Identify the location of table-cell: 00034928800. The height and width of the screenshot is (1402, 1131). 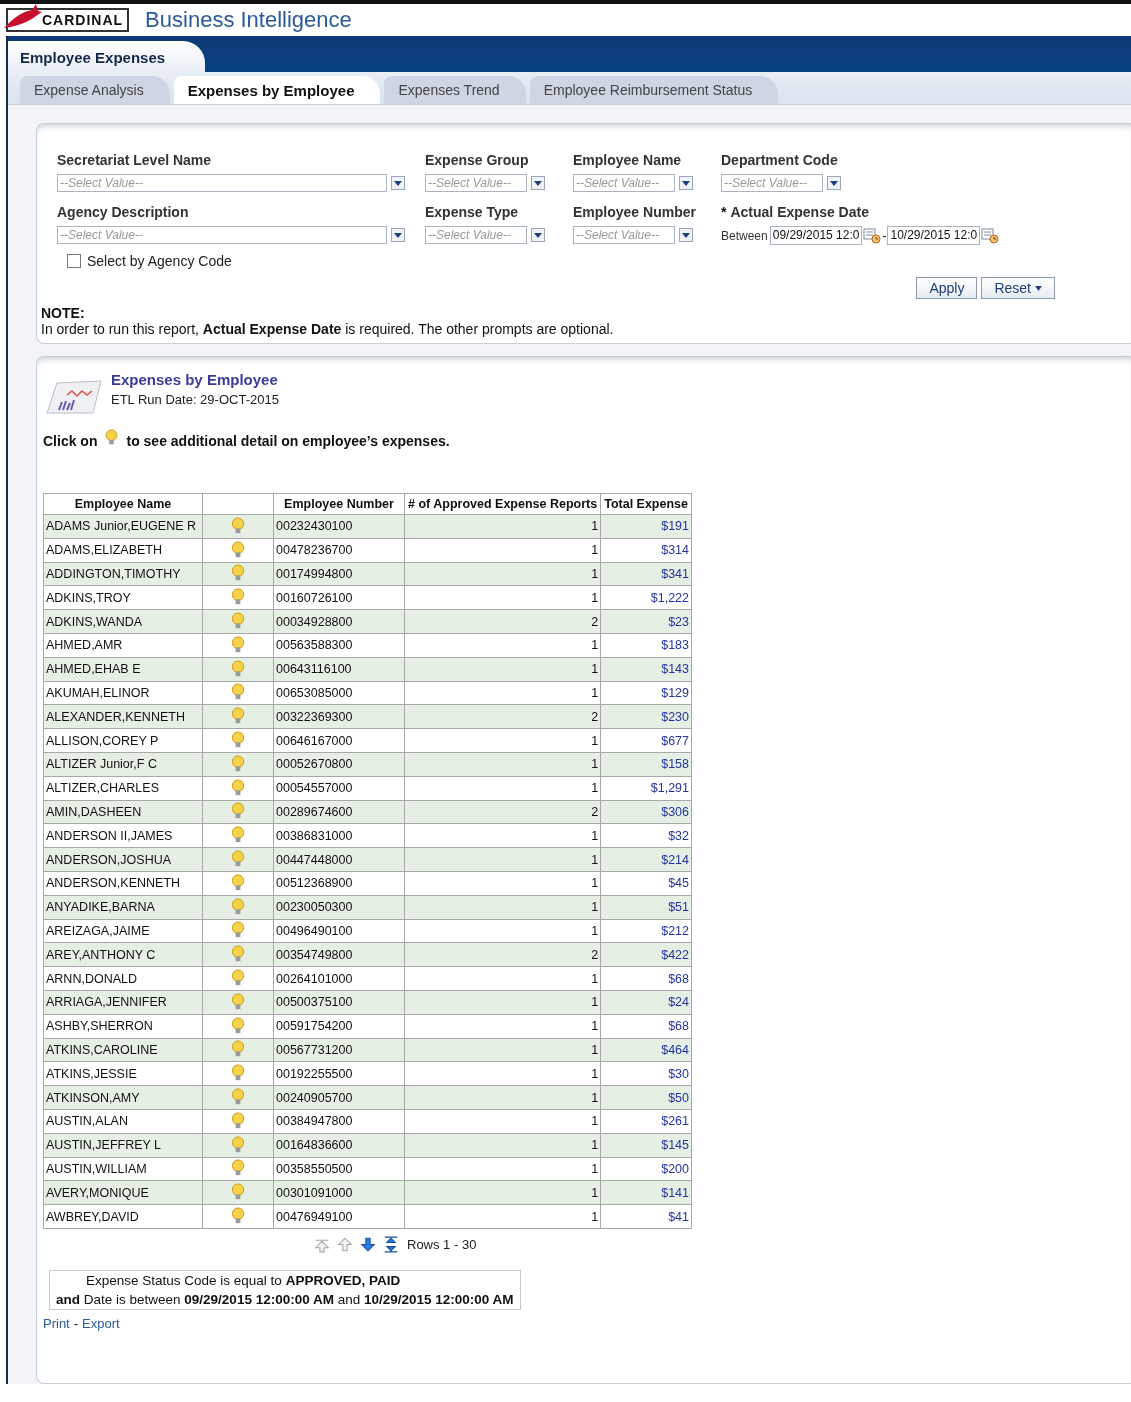
(339, 621).